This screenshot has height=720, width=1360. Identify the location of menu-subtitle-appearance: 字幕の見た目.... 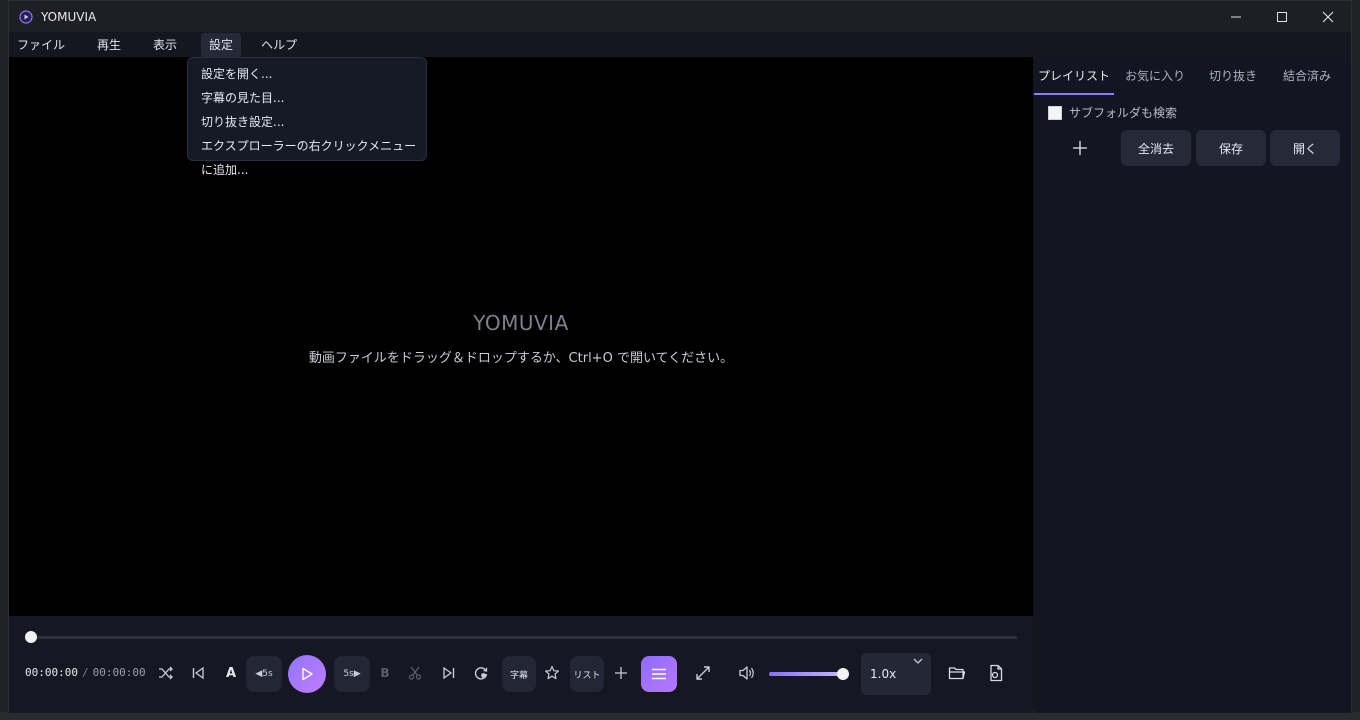
(307, 98).